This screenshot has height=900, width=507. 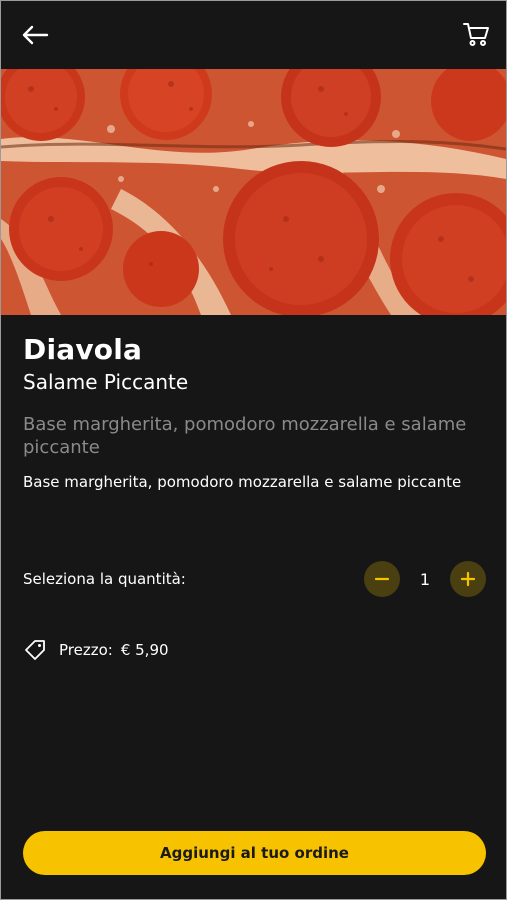 I want to click on cart-icon, so click(x=476, y=34).